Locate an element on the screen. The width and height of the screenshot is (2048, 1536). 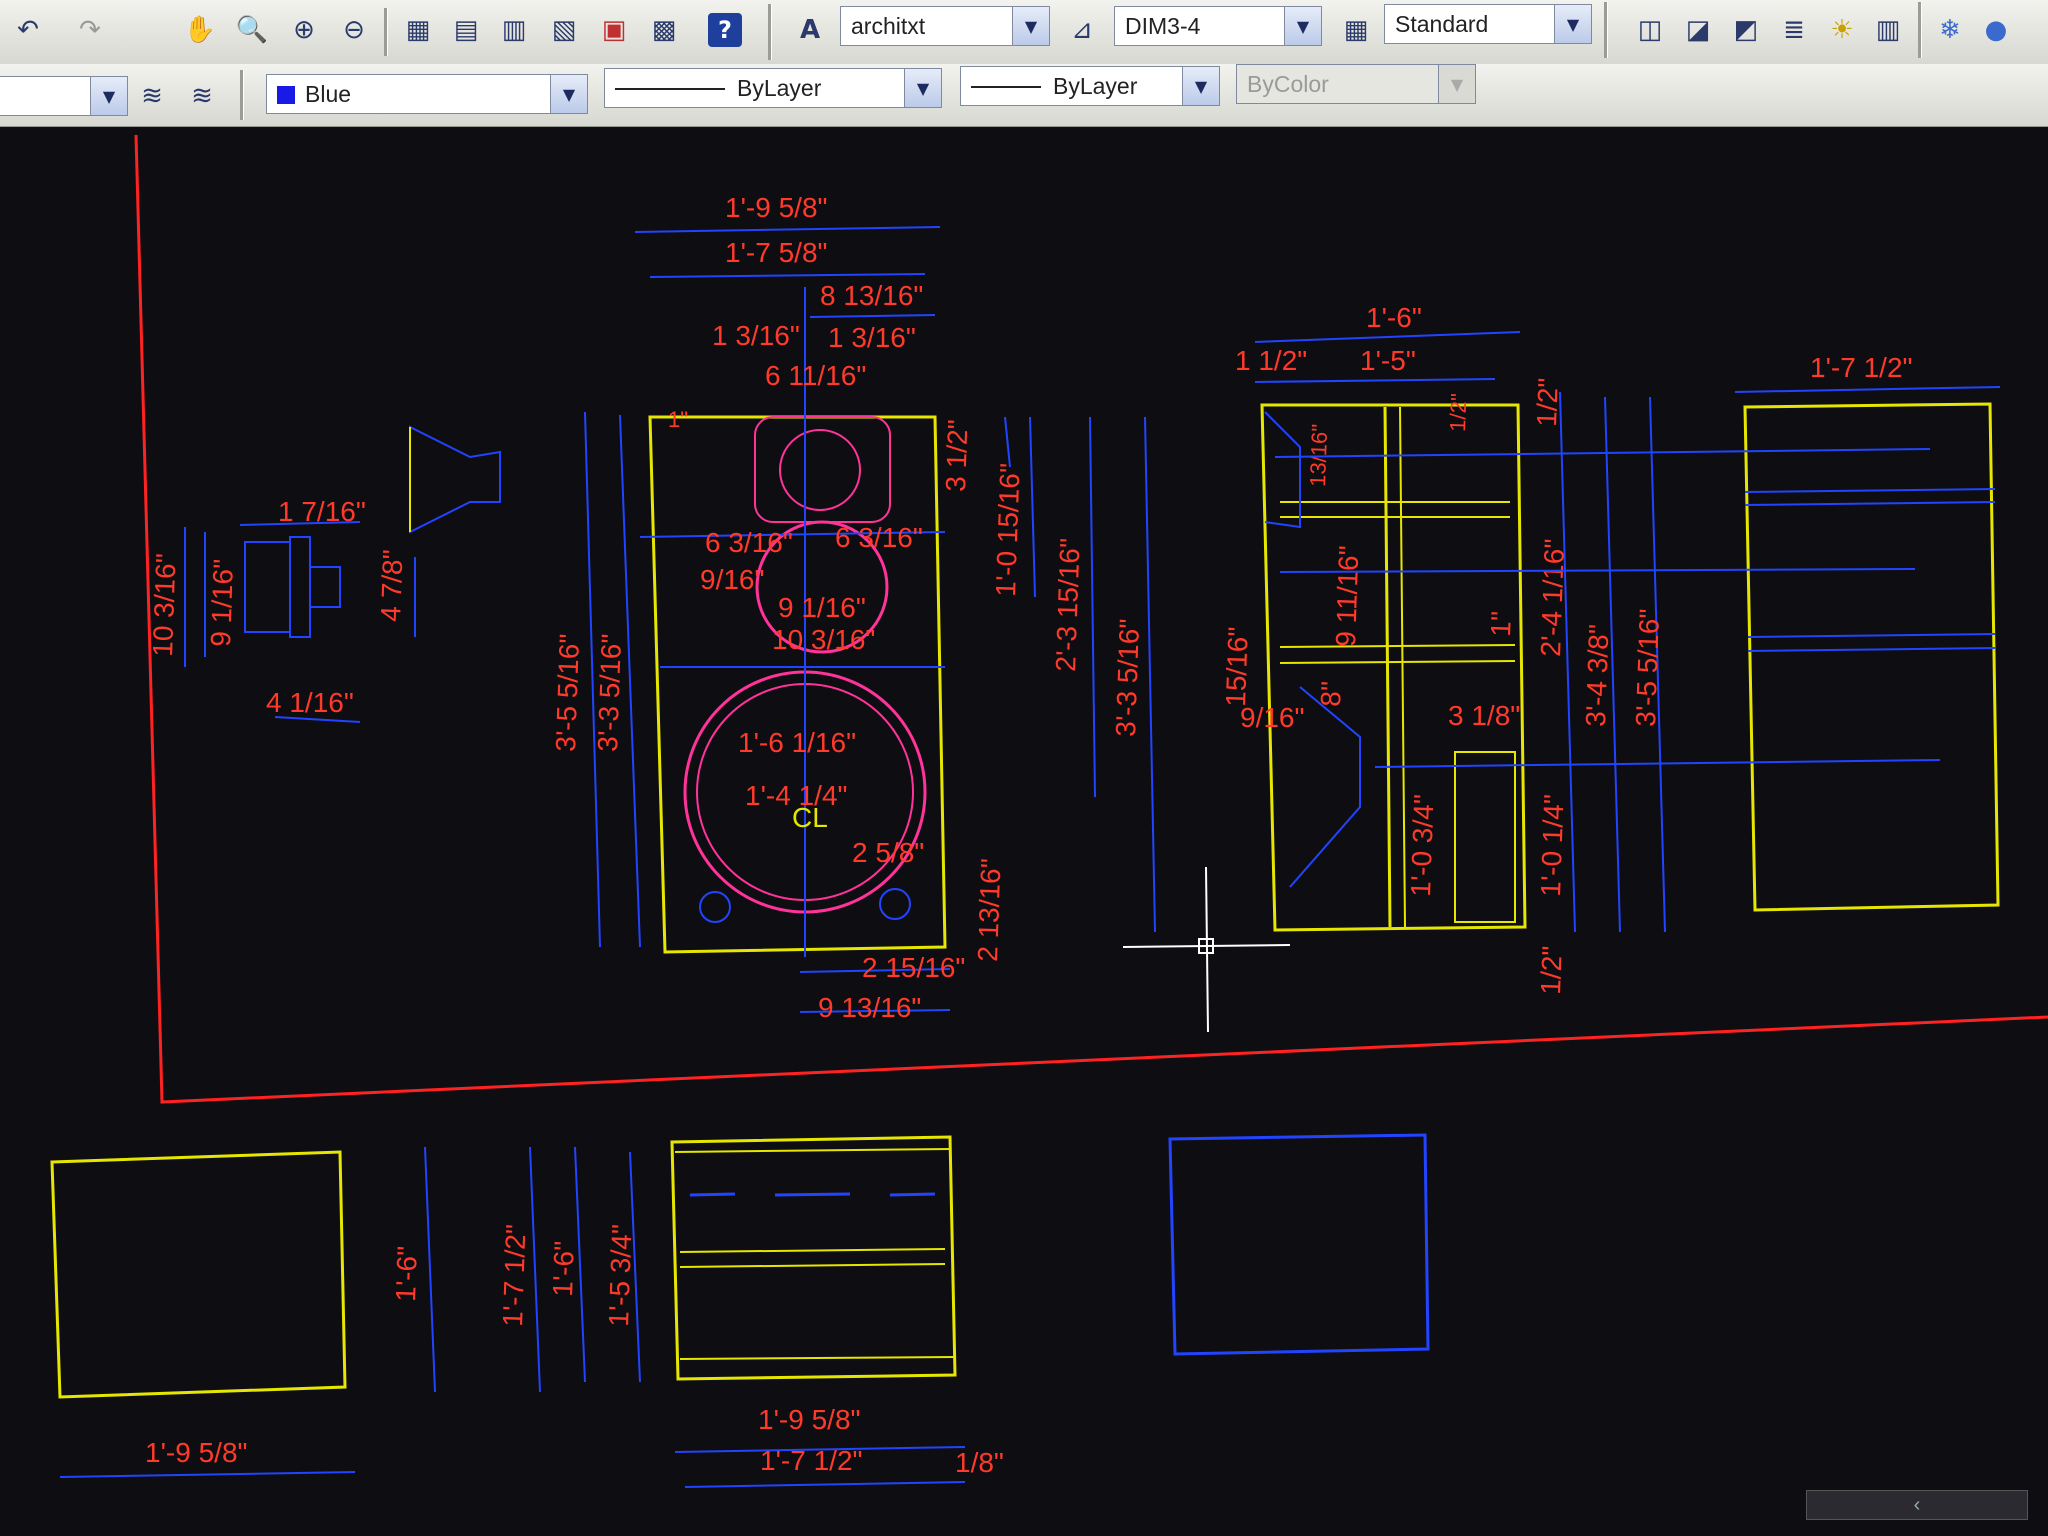
panel-line is located at coordinates (812, 1250).